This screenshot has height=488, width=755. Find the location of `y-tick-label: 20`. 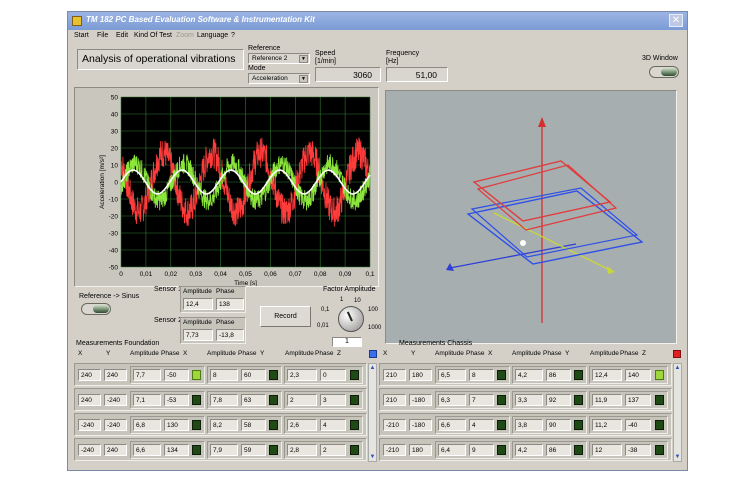

y-tick-label: 20 is located at coordinates (115, 149).